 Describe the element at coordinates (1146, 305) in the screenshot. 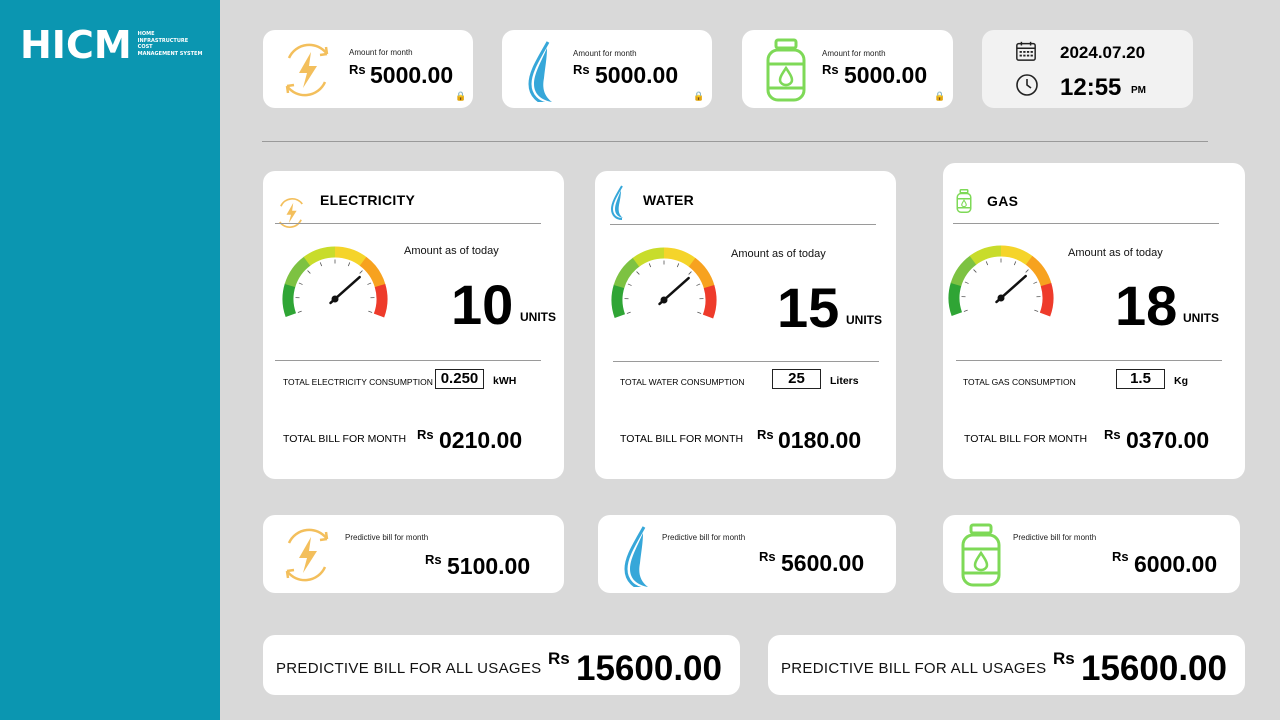

I see `units-value: 18` at that location.